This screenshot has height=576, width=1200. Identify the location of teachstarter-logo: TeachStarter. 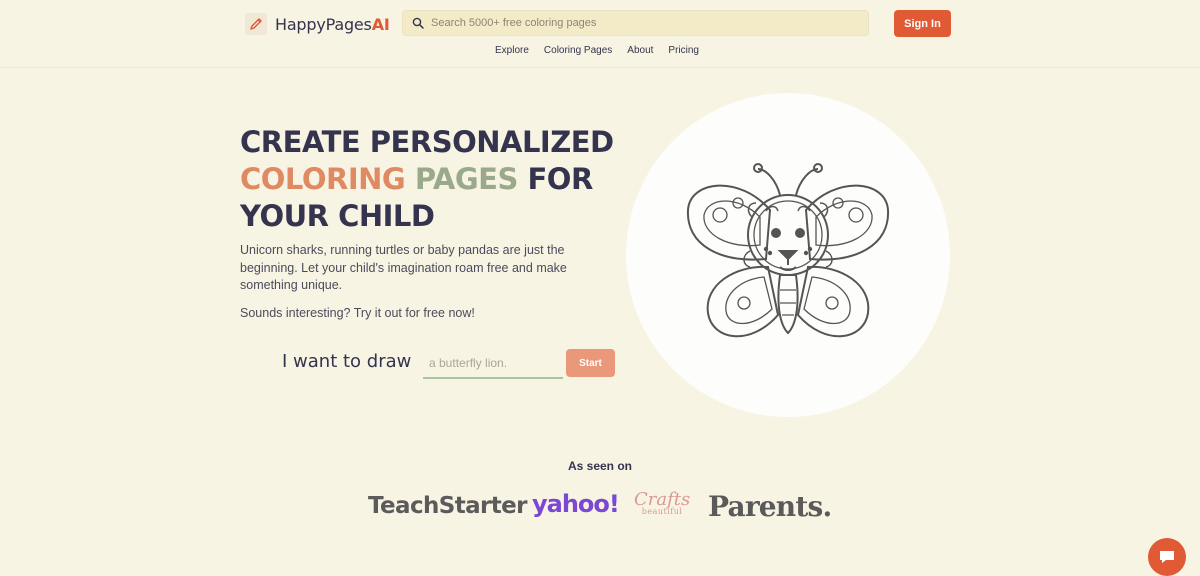
(448, 506).